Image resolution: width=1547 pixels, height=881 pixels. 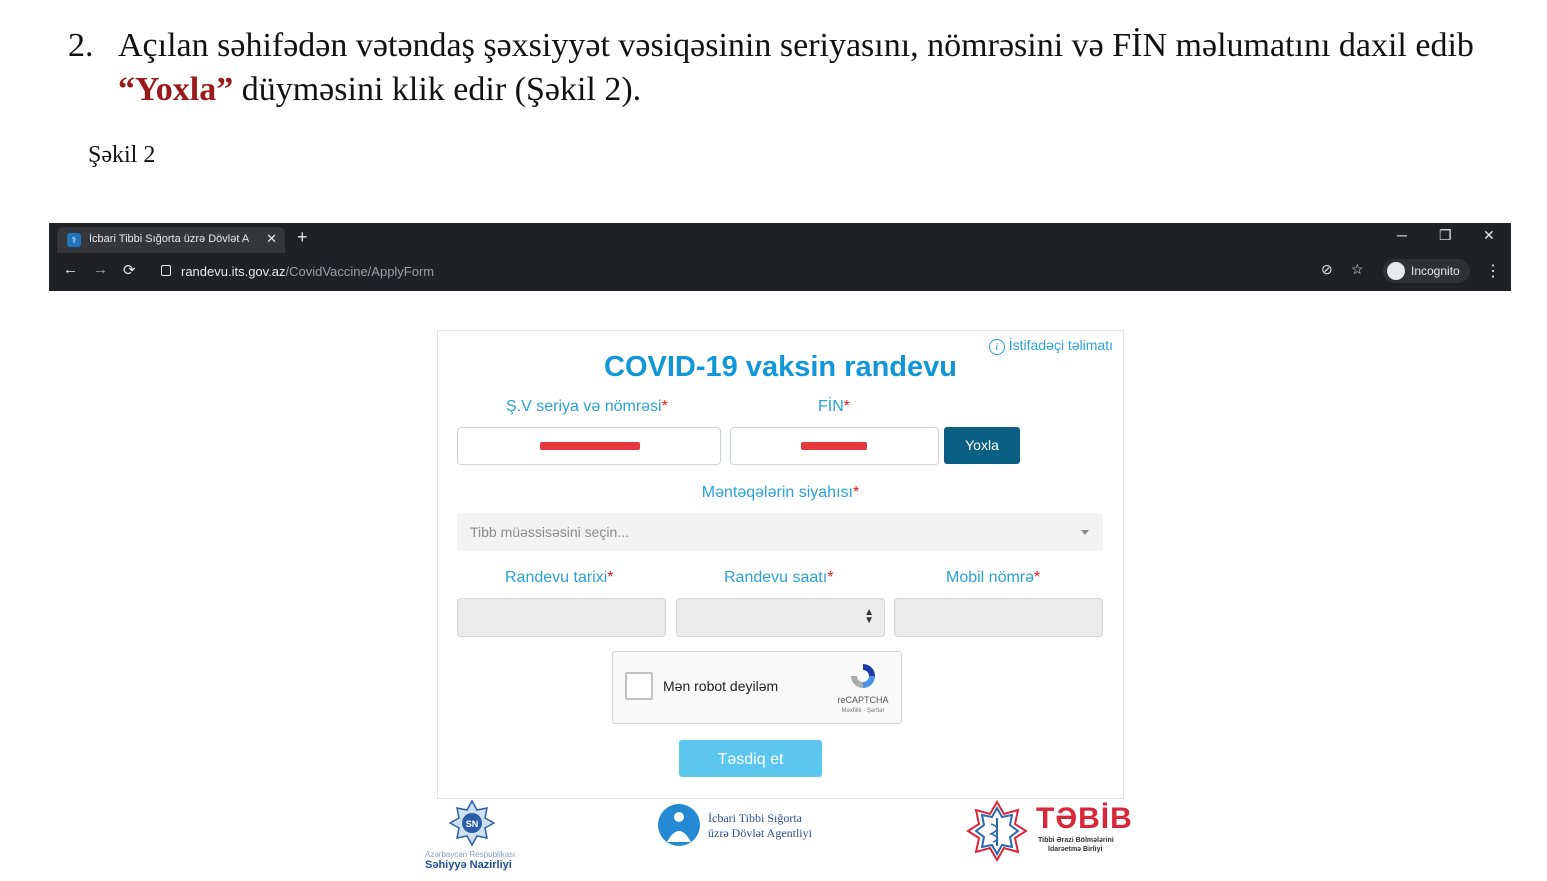 I want to click on close-tab-icon: ✕, so click(x=271, y=239).